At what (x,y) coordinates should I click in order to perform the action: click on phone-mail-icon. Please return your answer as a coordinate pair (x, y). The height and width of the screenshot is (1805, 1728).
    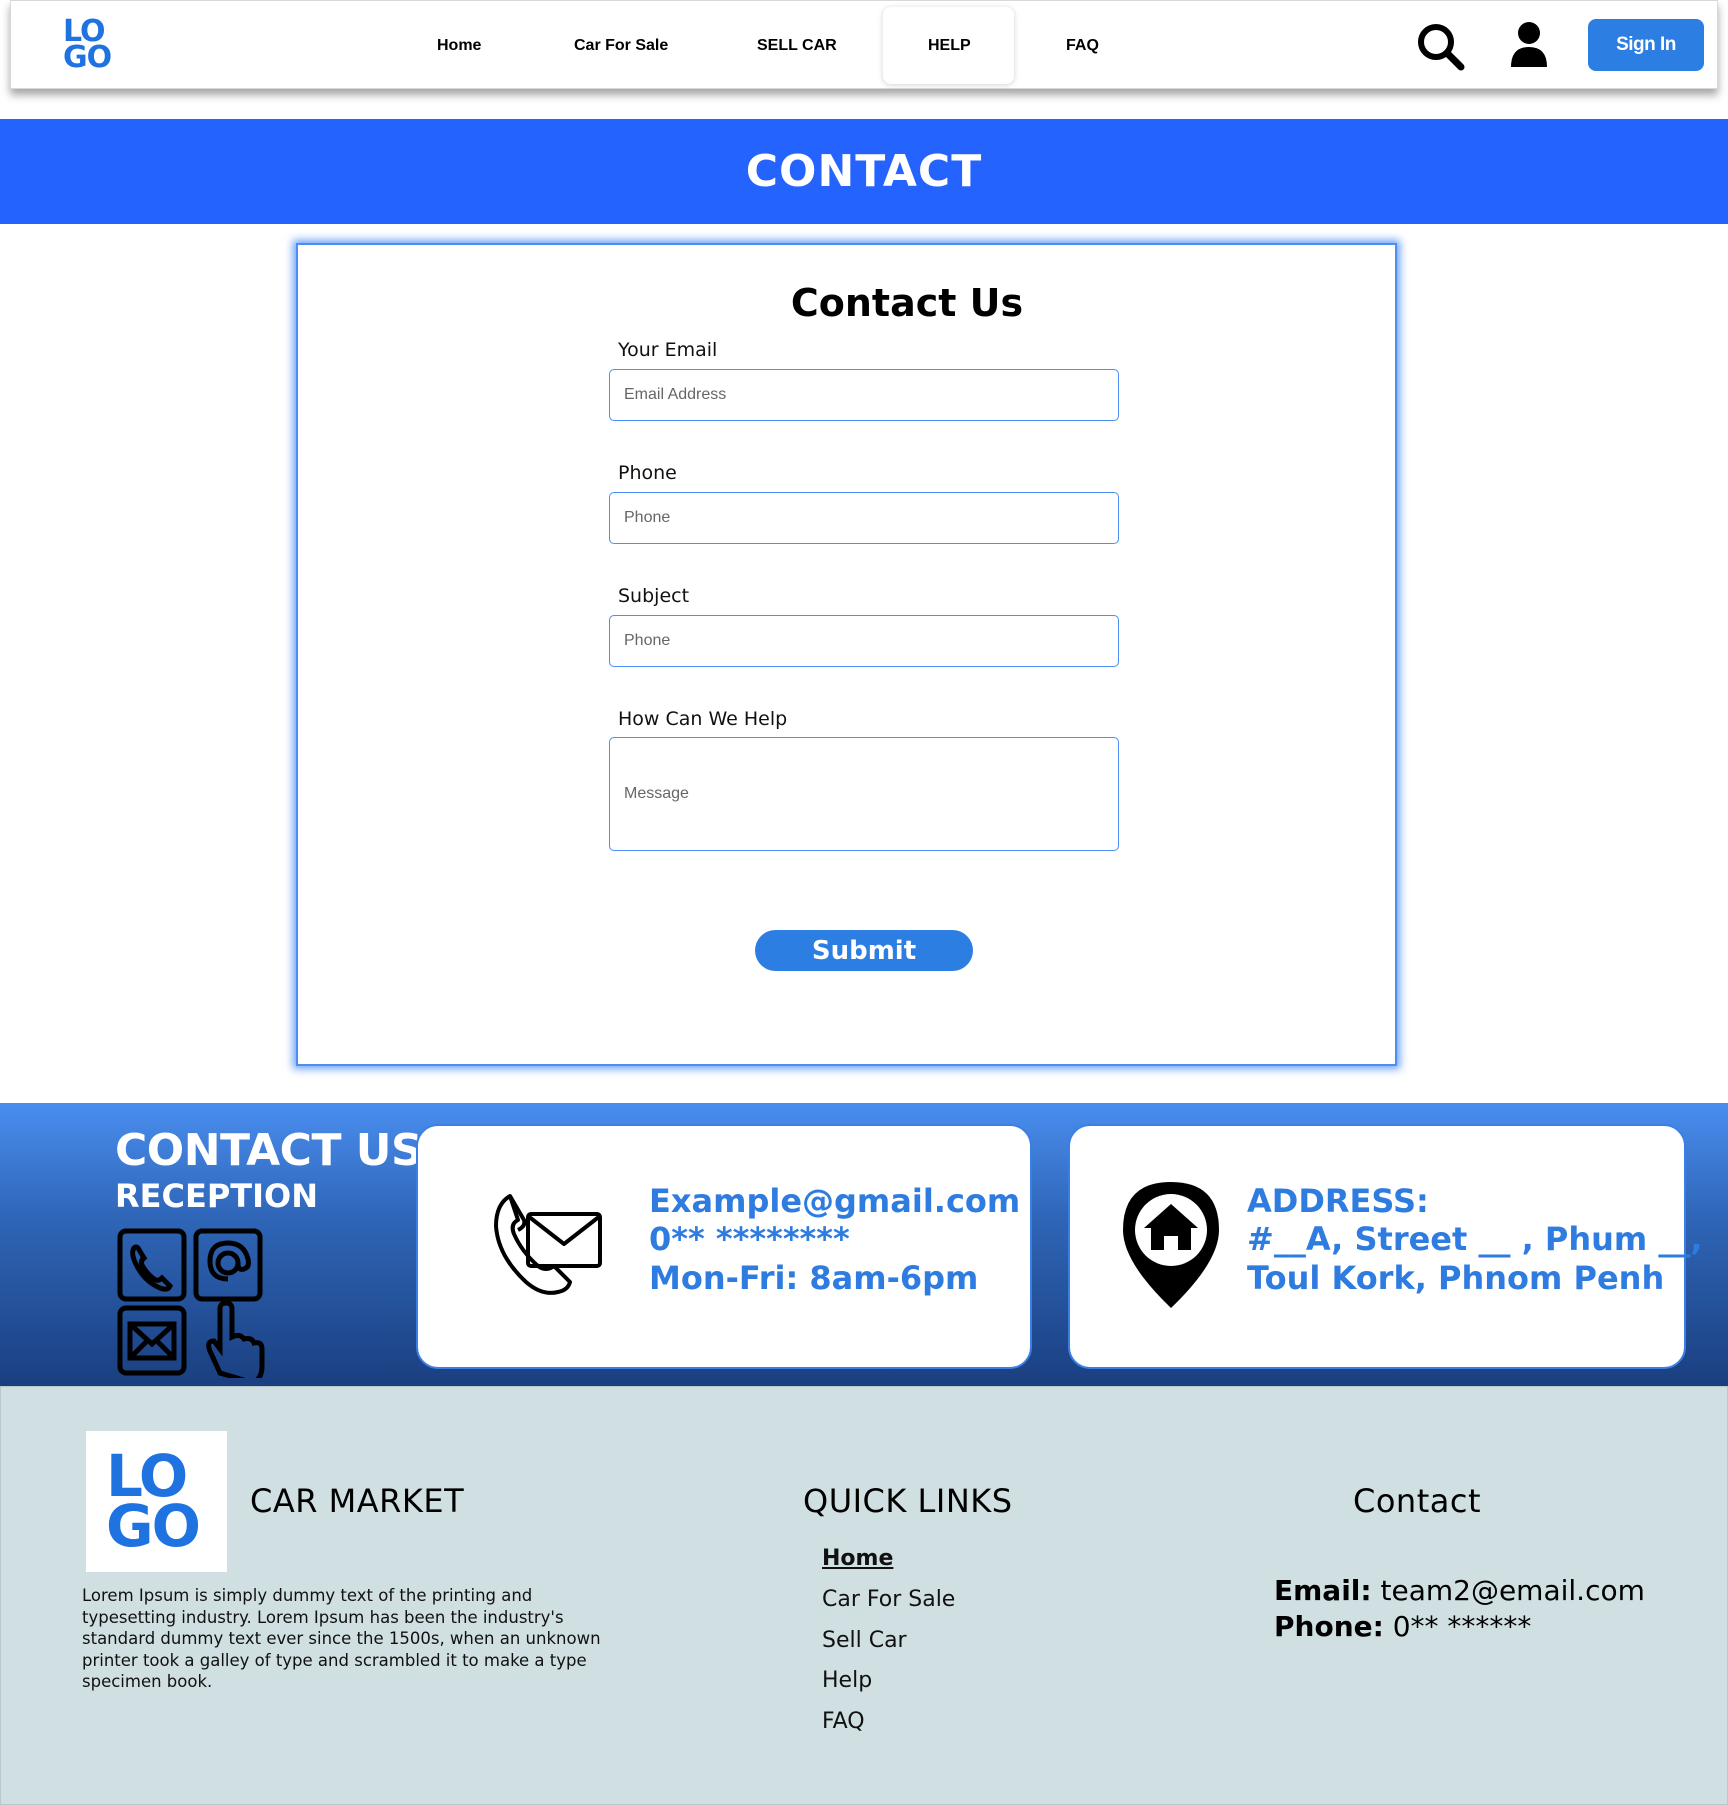
    Looking at the image, I should click on (548, 1244).